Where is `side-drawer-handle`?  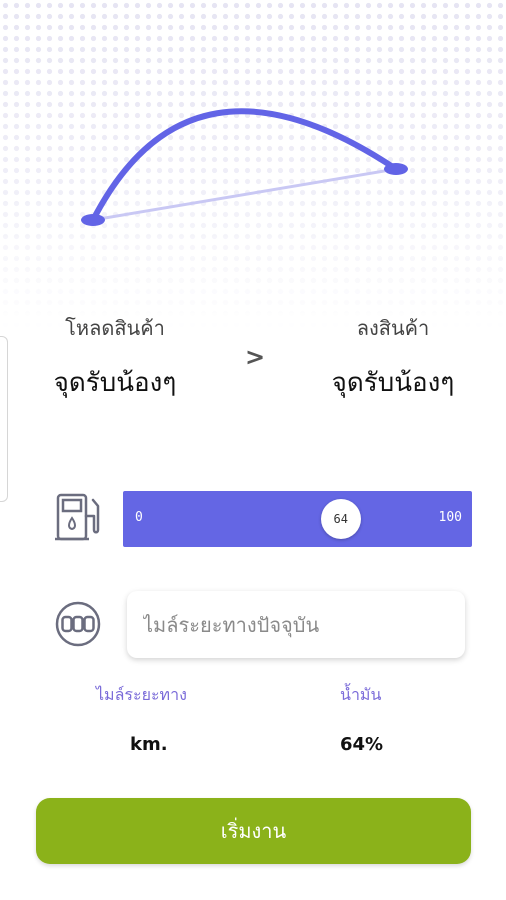 side-drawer-handle is located at coordinates (4, 419).